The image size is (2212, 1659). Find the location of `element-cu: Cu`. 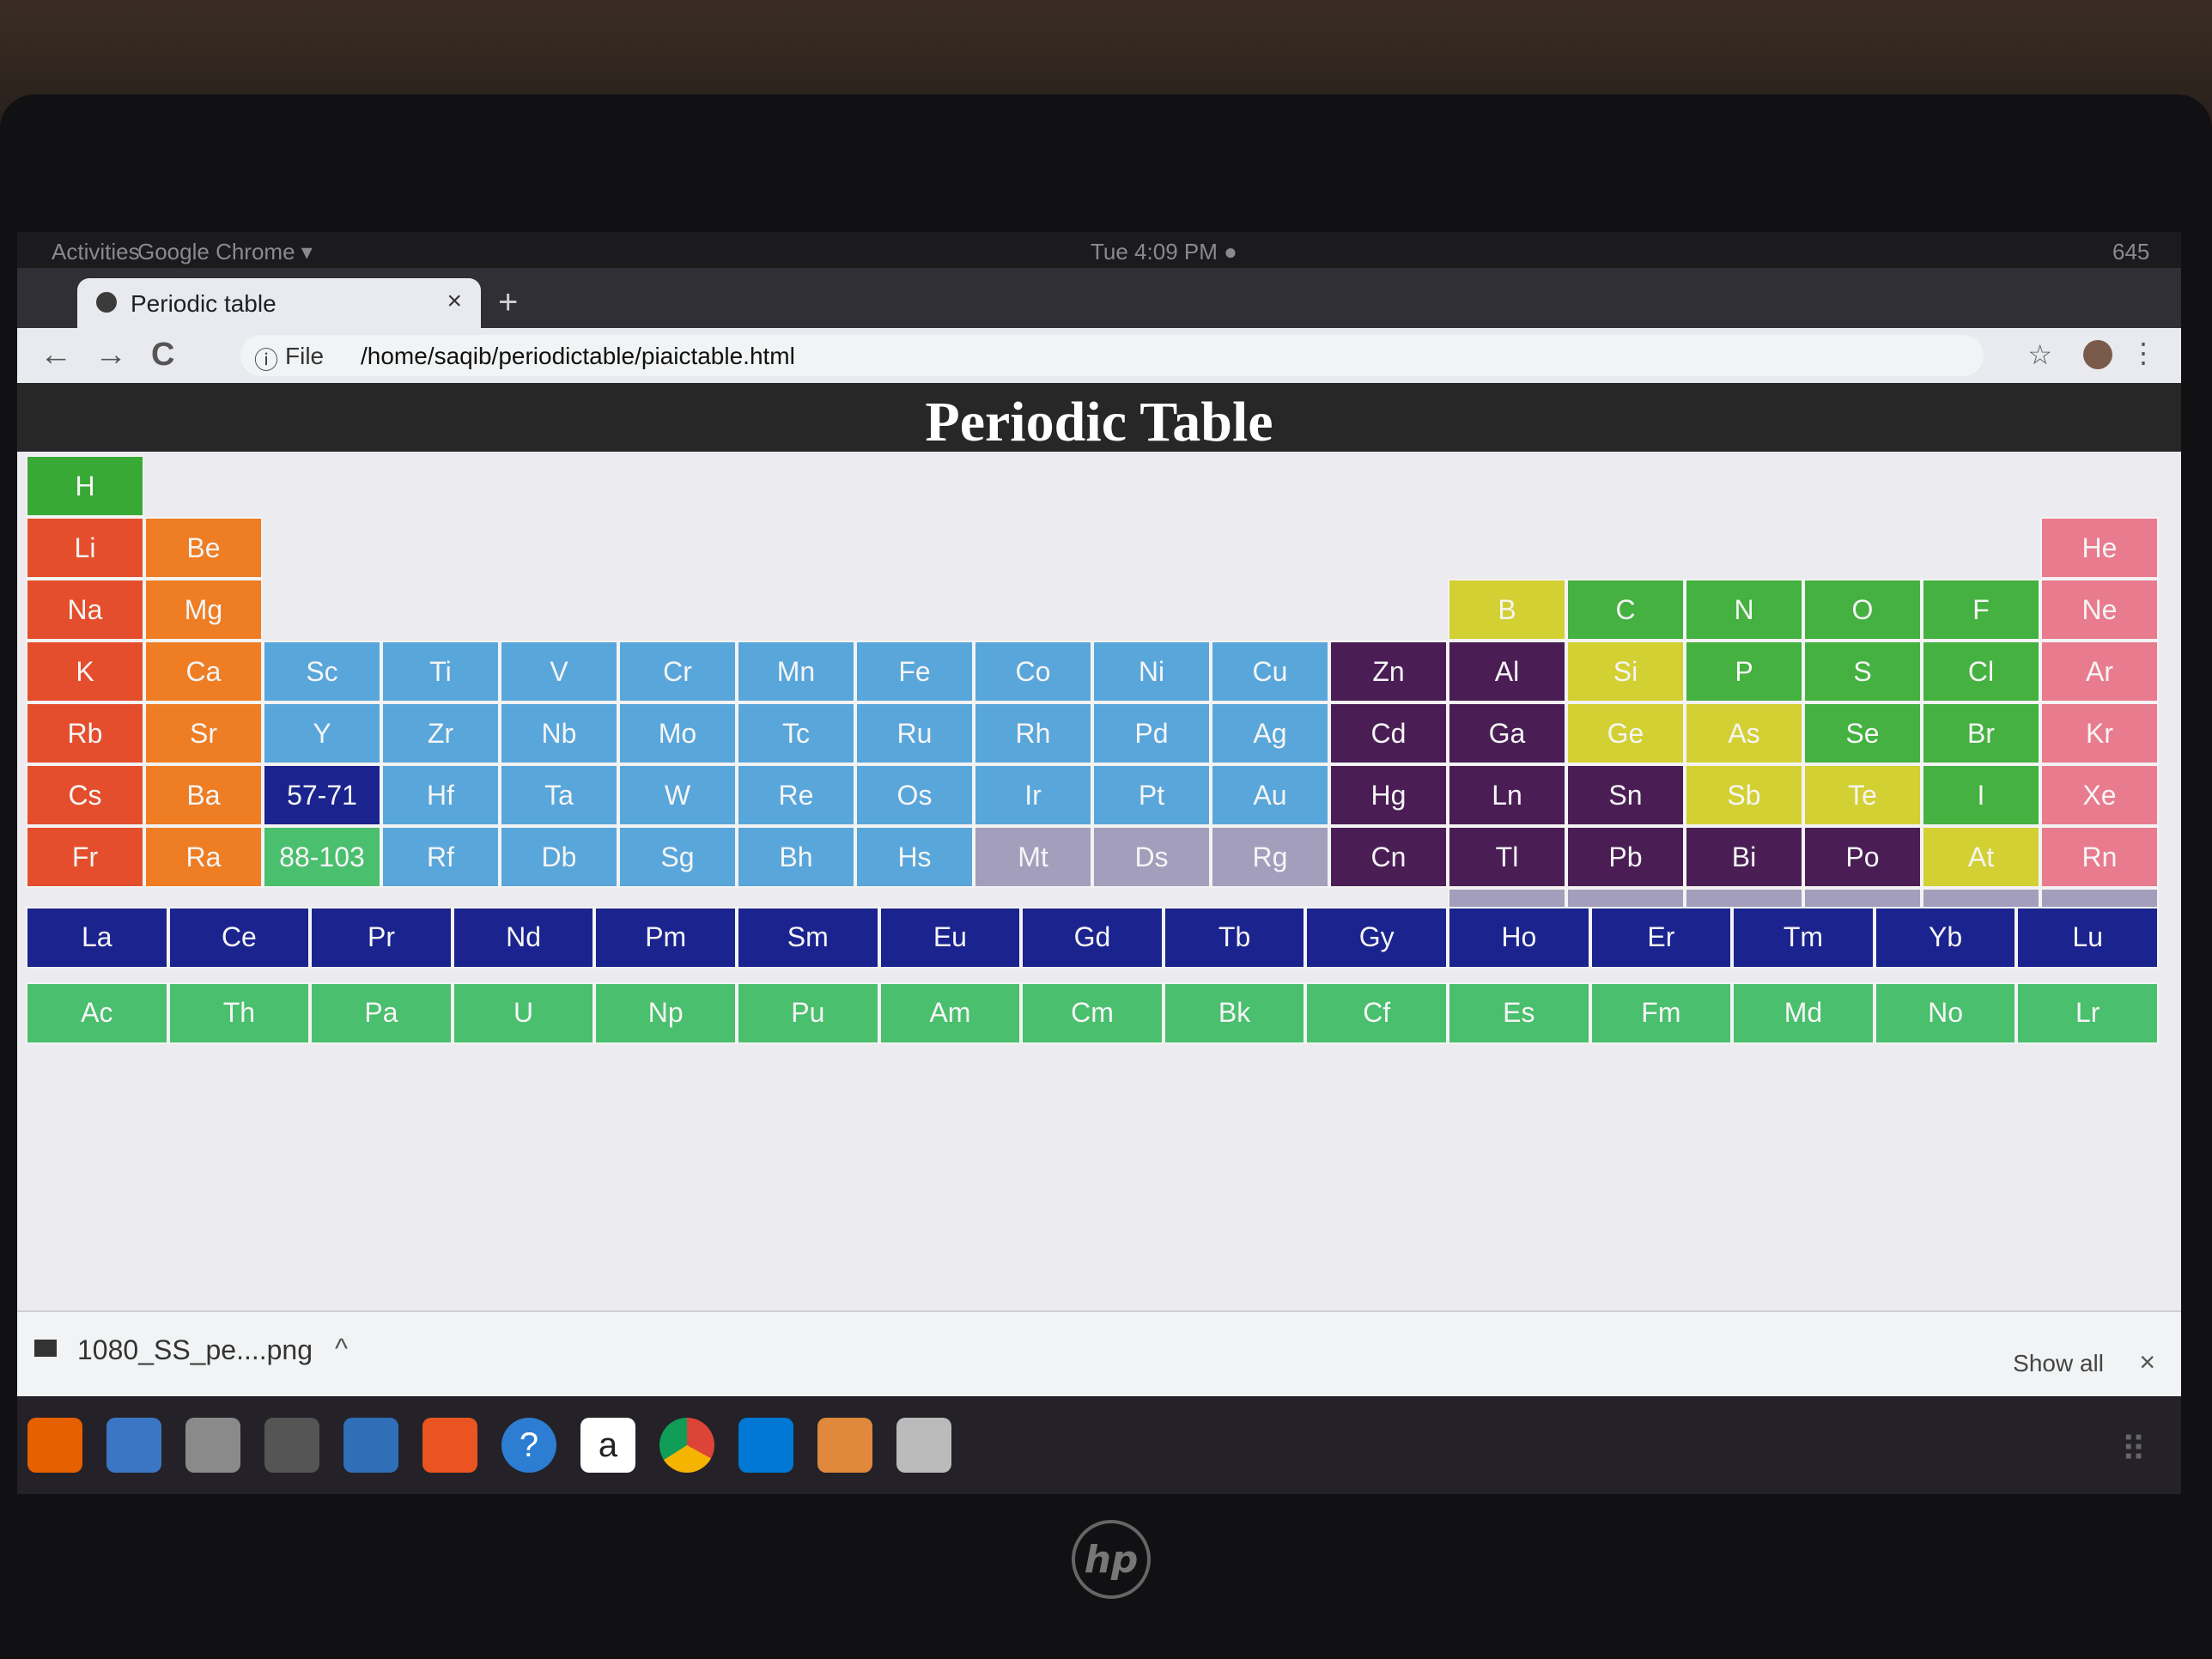

element-cu: Cu is located at coordinates (1270, 671).